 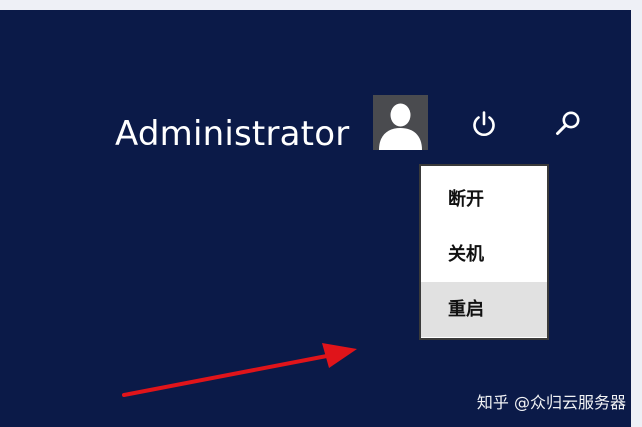 I want to click on menu-item-shutdown: 关机, so click(x=484, y=254).